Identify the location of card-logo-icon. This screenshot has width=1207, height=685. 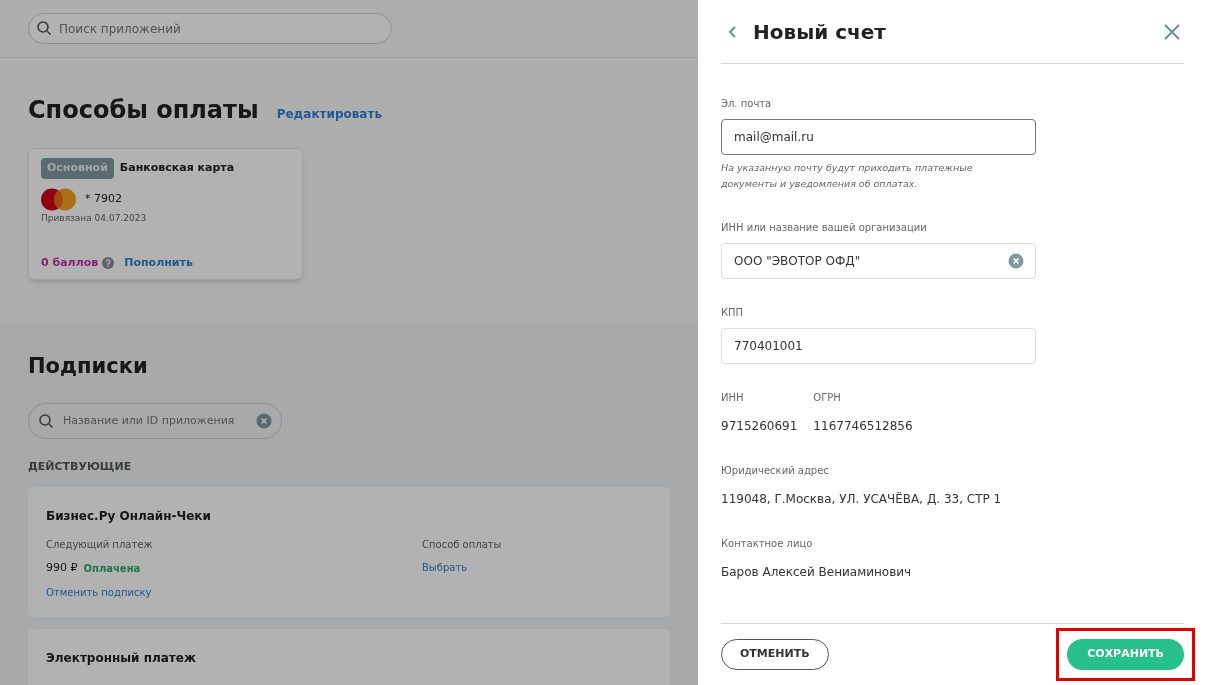
(59, 199).